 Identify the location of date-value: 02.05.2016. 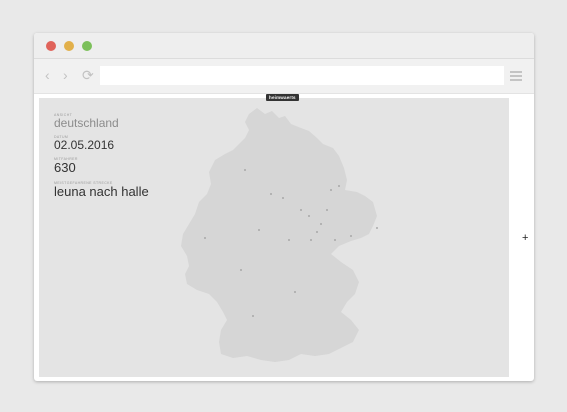
(84, 145).